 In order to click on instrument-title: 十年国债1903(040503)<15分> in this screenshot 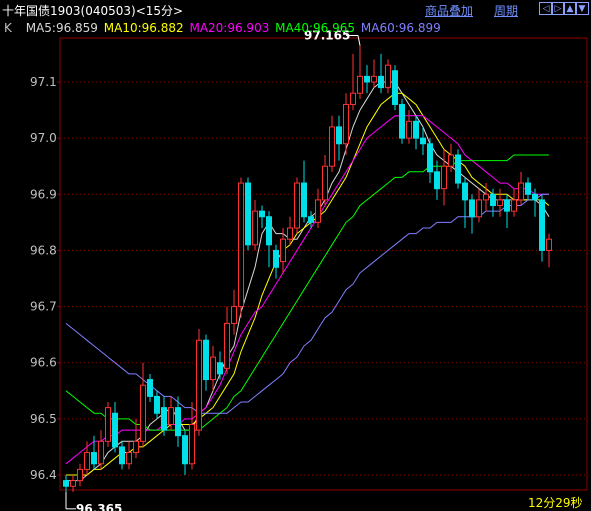, I will do `click(93, 11)`.